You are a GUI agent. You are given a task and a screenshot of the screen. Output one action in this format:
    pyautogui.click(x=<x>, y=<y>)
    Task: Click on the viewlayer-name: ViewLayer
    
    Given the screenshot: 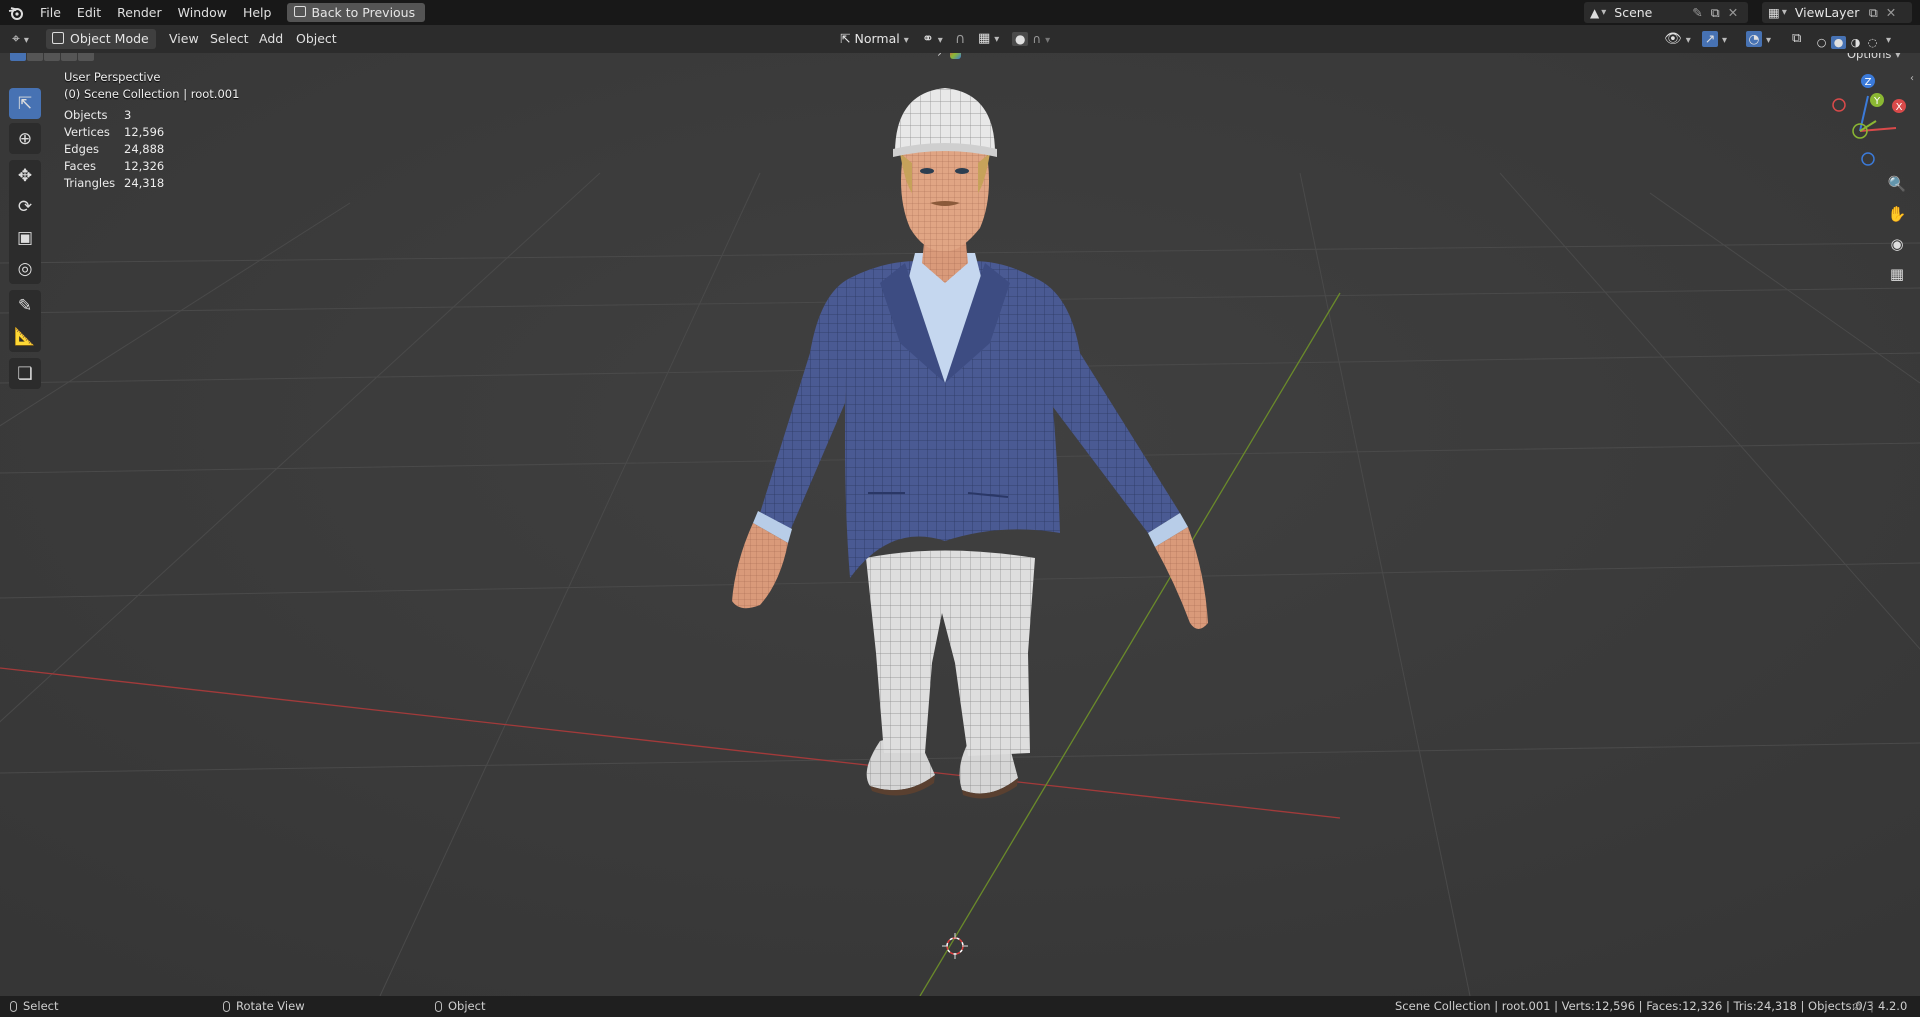 What is the action you would take?
    pyautogui.click(x=1827, y=12)
    